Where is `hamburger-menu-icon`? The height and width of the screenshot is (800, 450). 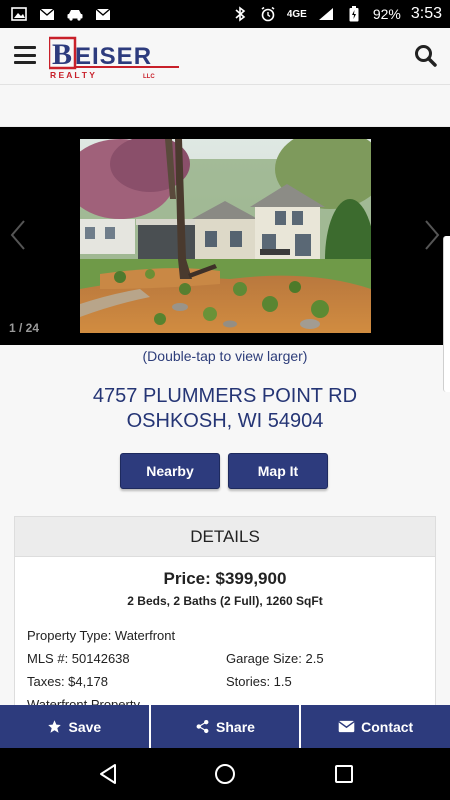 hamburger-menu-icon is located at coordinates (25, 55).